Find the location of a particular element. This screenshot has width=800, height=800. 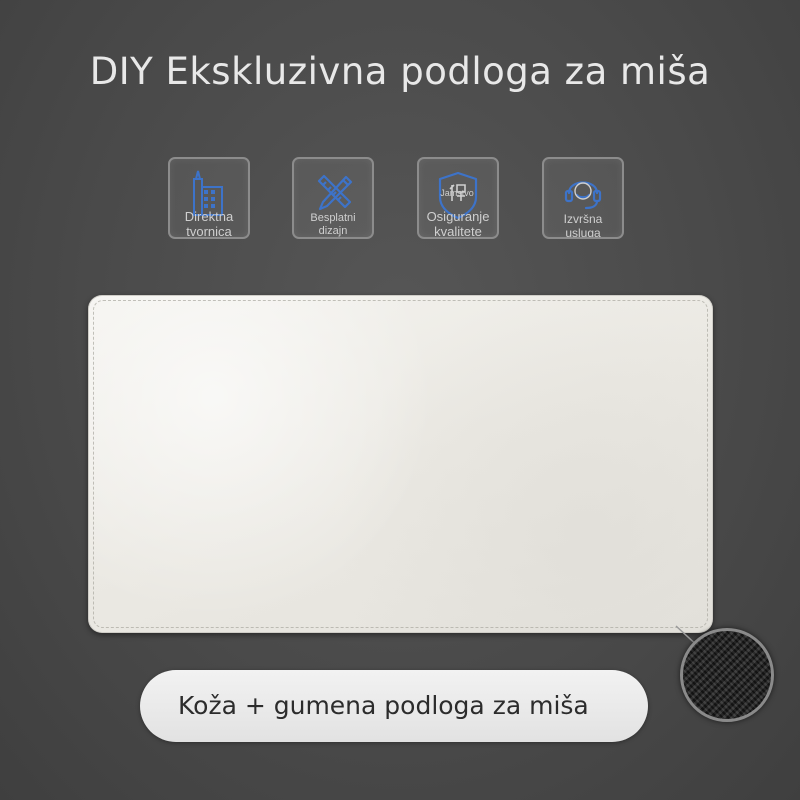

product-description-text: Koža + gumena podloga za miša is located at coordinates (383, 705).